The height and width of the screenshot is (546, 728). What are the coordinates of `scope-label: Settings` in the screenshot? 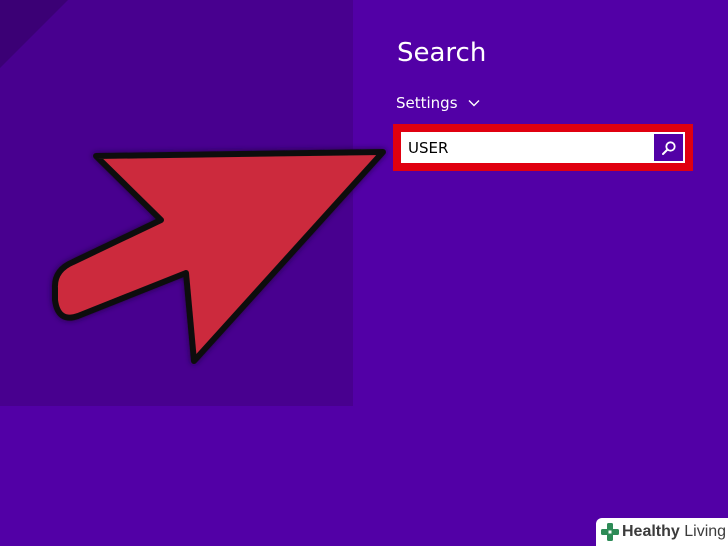 It's located at (427, 103).